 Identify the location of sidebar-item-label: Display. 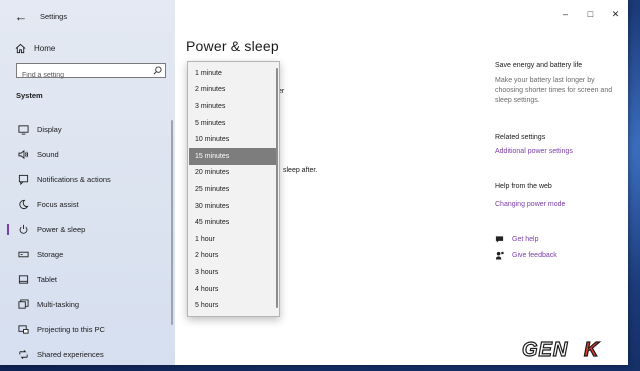
(49, 129).